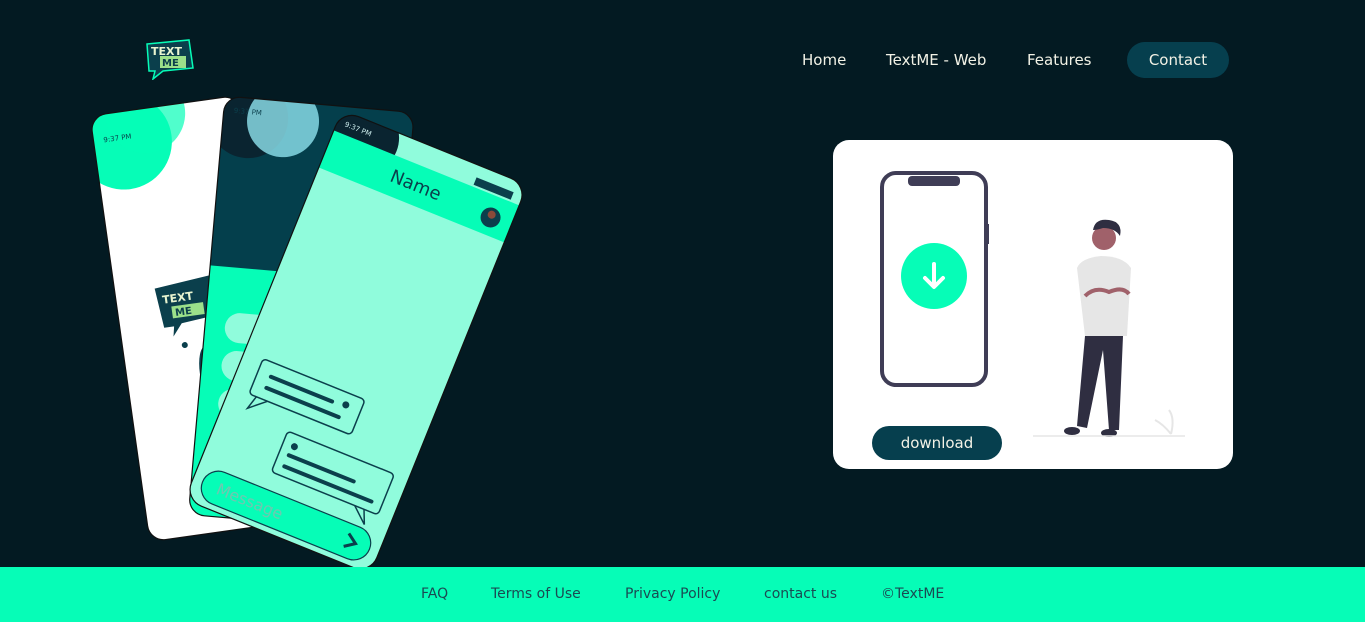 The width and height of the screenshot is (1365, 622). What do you see at coordinates (682, 60) in the screenshot?
I see `main-nav: Home TextME - Web Features Contact` at bounding box center [682, 60].